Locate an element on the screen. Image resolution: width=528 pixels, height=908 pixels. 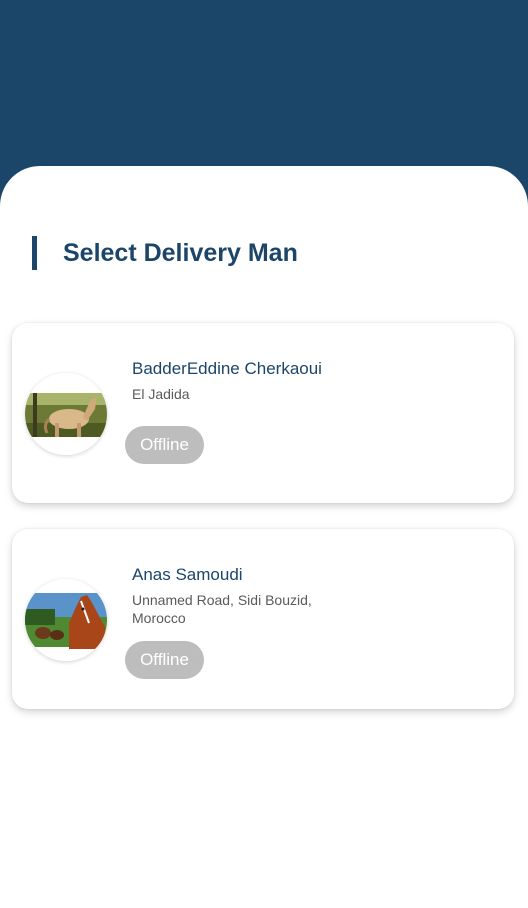
delivery-man-address: El Jadida is located at coordinates (161, 394).